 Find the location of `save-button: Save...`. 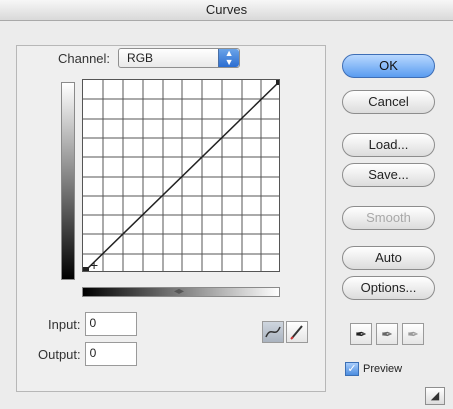

save-button: Save... is located at coordinates (388, 175).